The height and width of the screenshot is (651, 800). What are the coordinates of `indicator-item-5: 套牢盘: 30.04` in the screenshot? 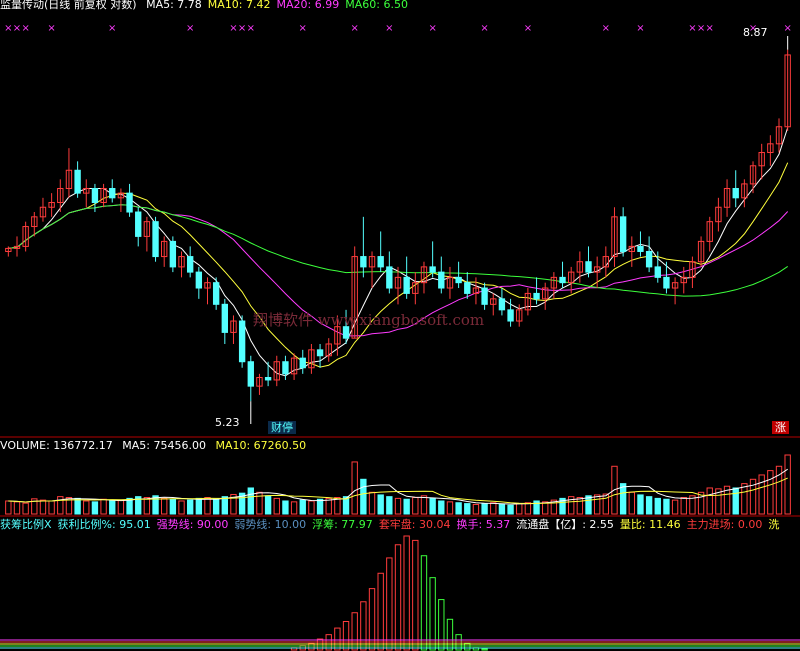 It's located at (414, 524).